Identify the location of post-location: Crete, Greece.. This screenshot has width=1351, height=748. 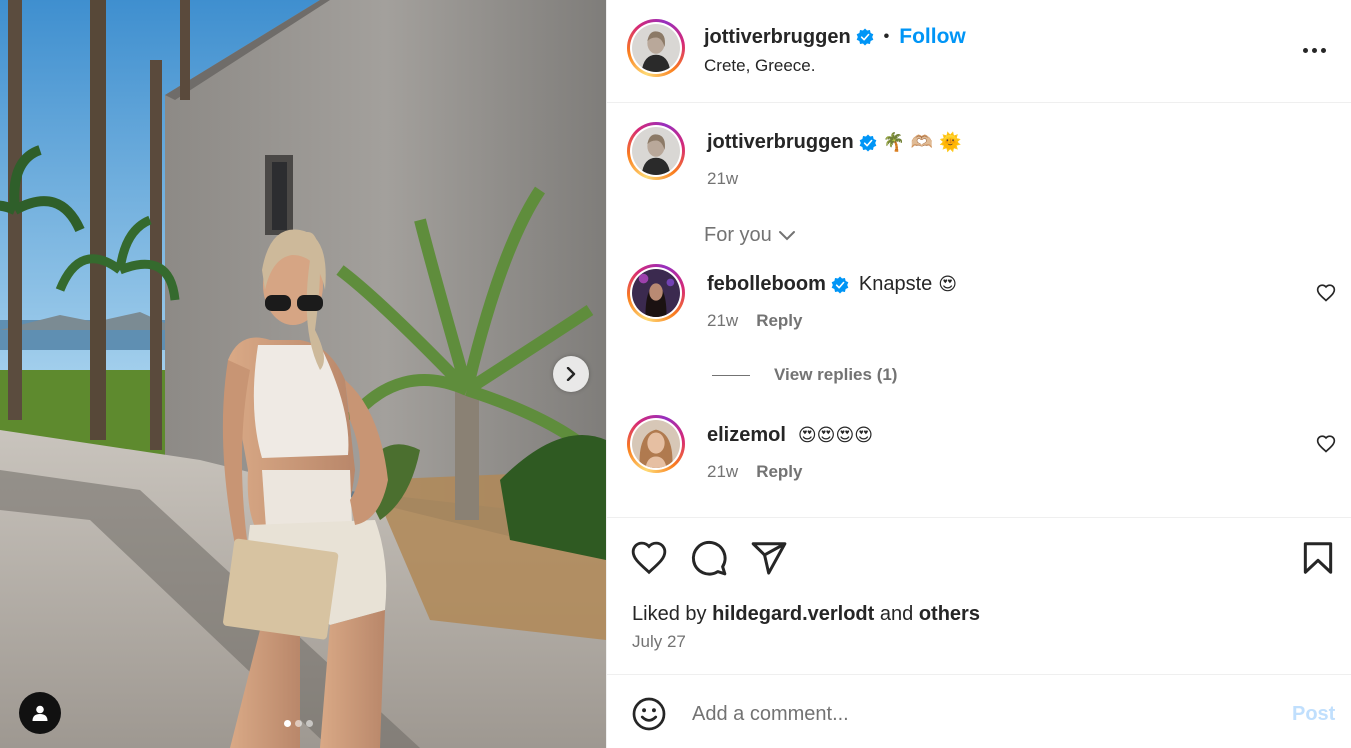
(760, 66).